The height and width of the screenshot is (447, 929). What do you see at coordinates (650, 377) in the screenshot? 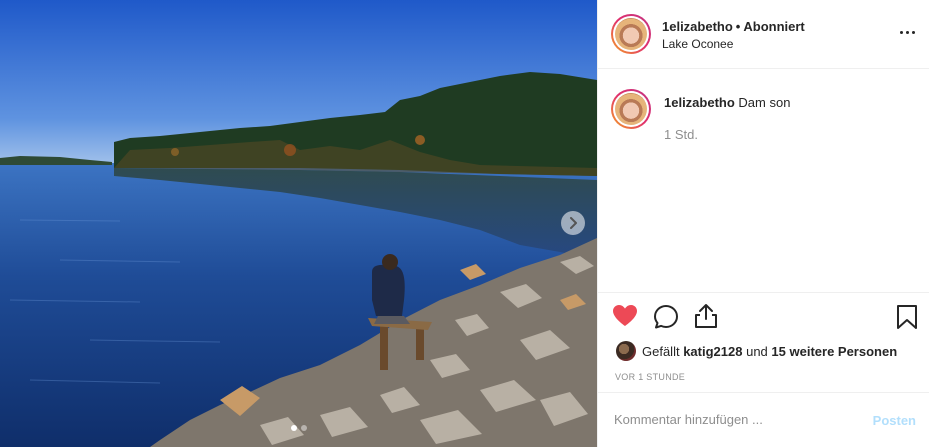
I see `post-timestamp: VOR 1 STUNDE` at bounding box center [650, 377].